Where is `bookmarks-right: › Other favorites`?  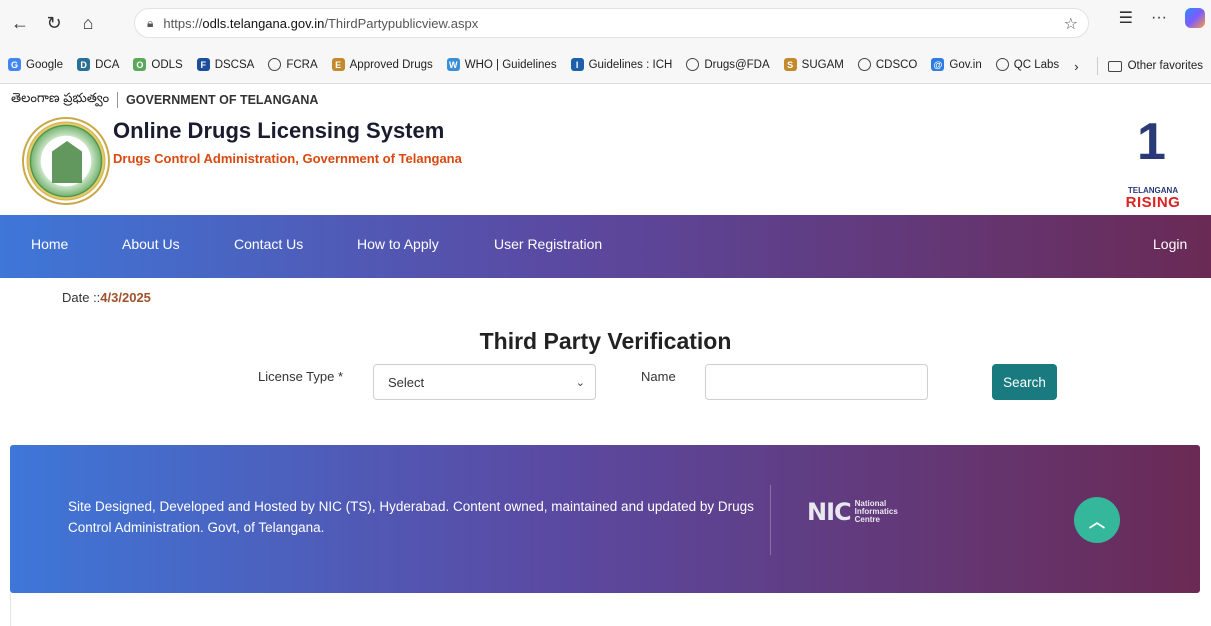
bookmarks-right: › Other favorites is located at coordinates (1138, 66).